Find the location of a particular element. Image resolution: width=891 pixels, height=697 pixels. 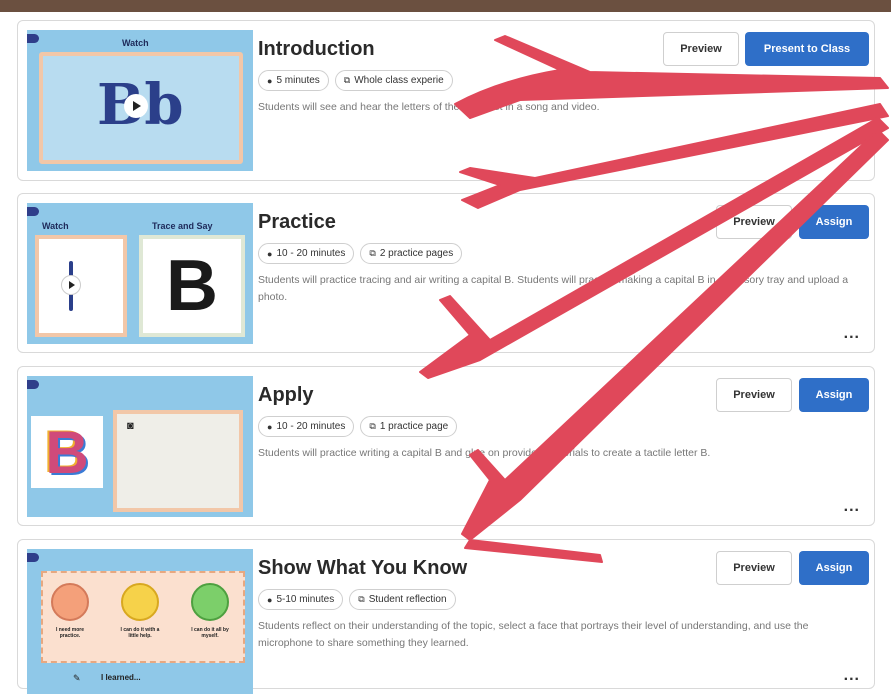

card-title: Introduction is located at coordinates (316, 49).